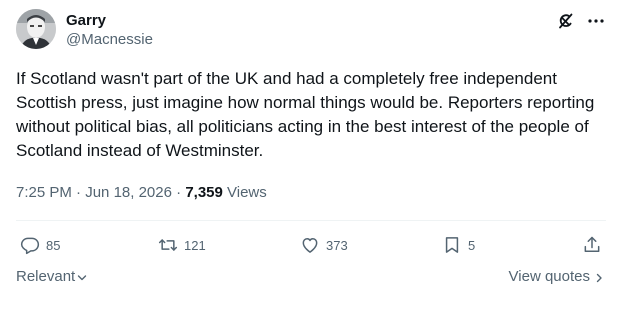 The height and width of the screenshot is (312, 622). What do you see at coordinates (566, 21) in the screenshot?
I see `grok-icon` at bounding box center [566, 21].